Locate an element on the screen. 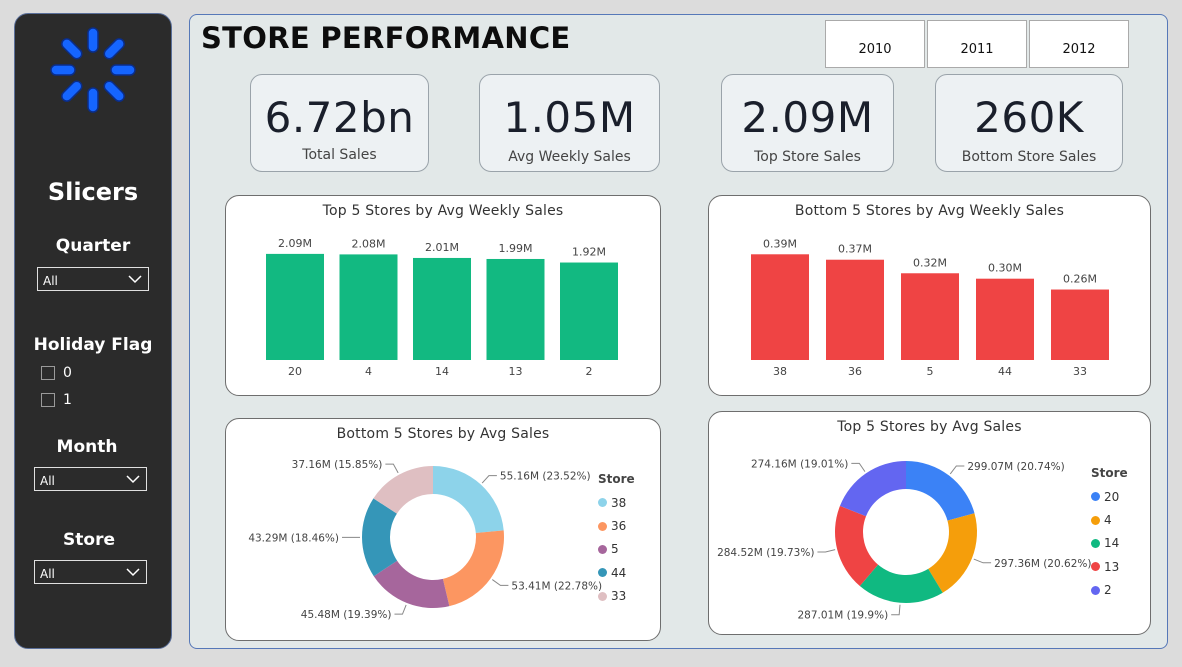 The width and height of the screenshot is (1182, 667). x-tick-label: 36 is located at coordinates (855, 371).